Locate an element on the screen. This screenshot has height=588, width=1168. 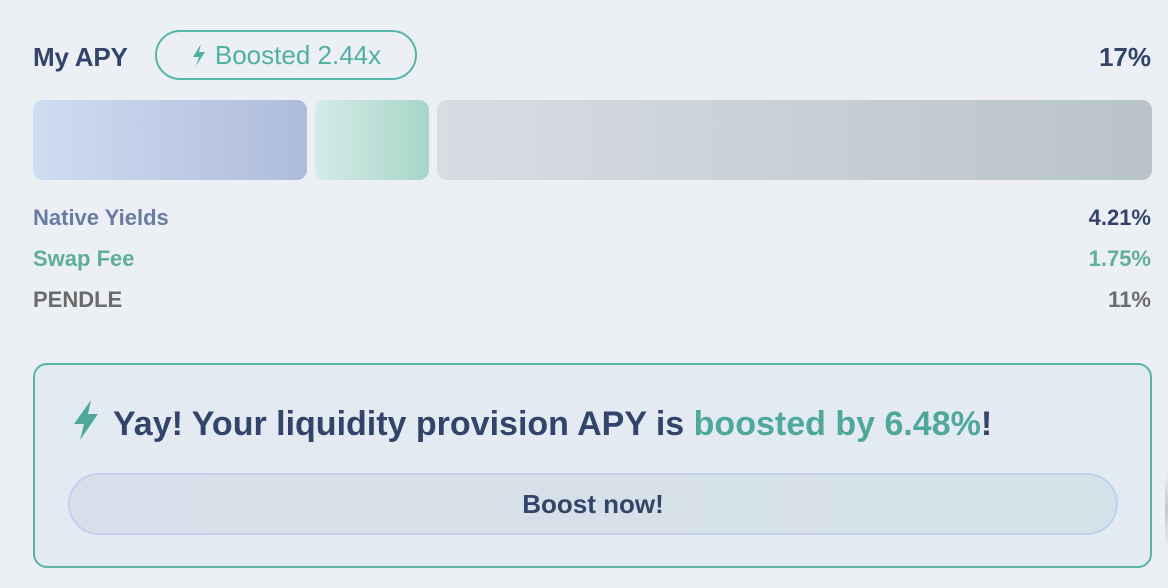
boost-badge: Boosted 2.44x is located at coordinates (286, 55).